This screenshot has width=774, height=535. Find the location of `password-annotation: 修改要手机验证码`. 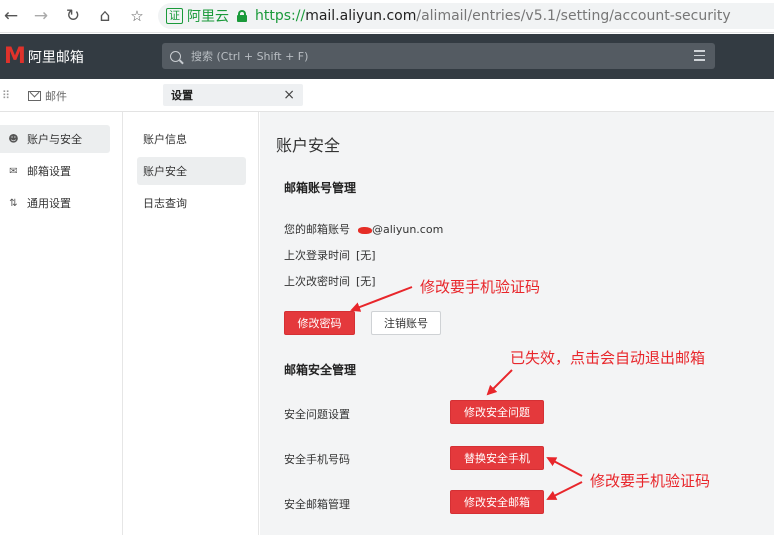

password-annotation: 修改要手机验证码 is located at coordinates (480, 287).